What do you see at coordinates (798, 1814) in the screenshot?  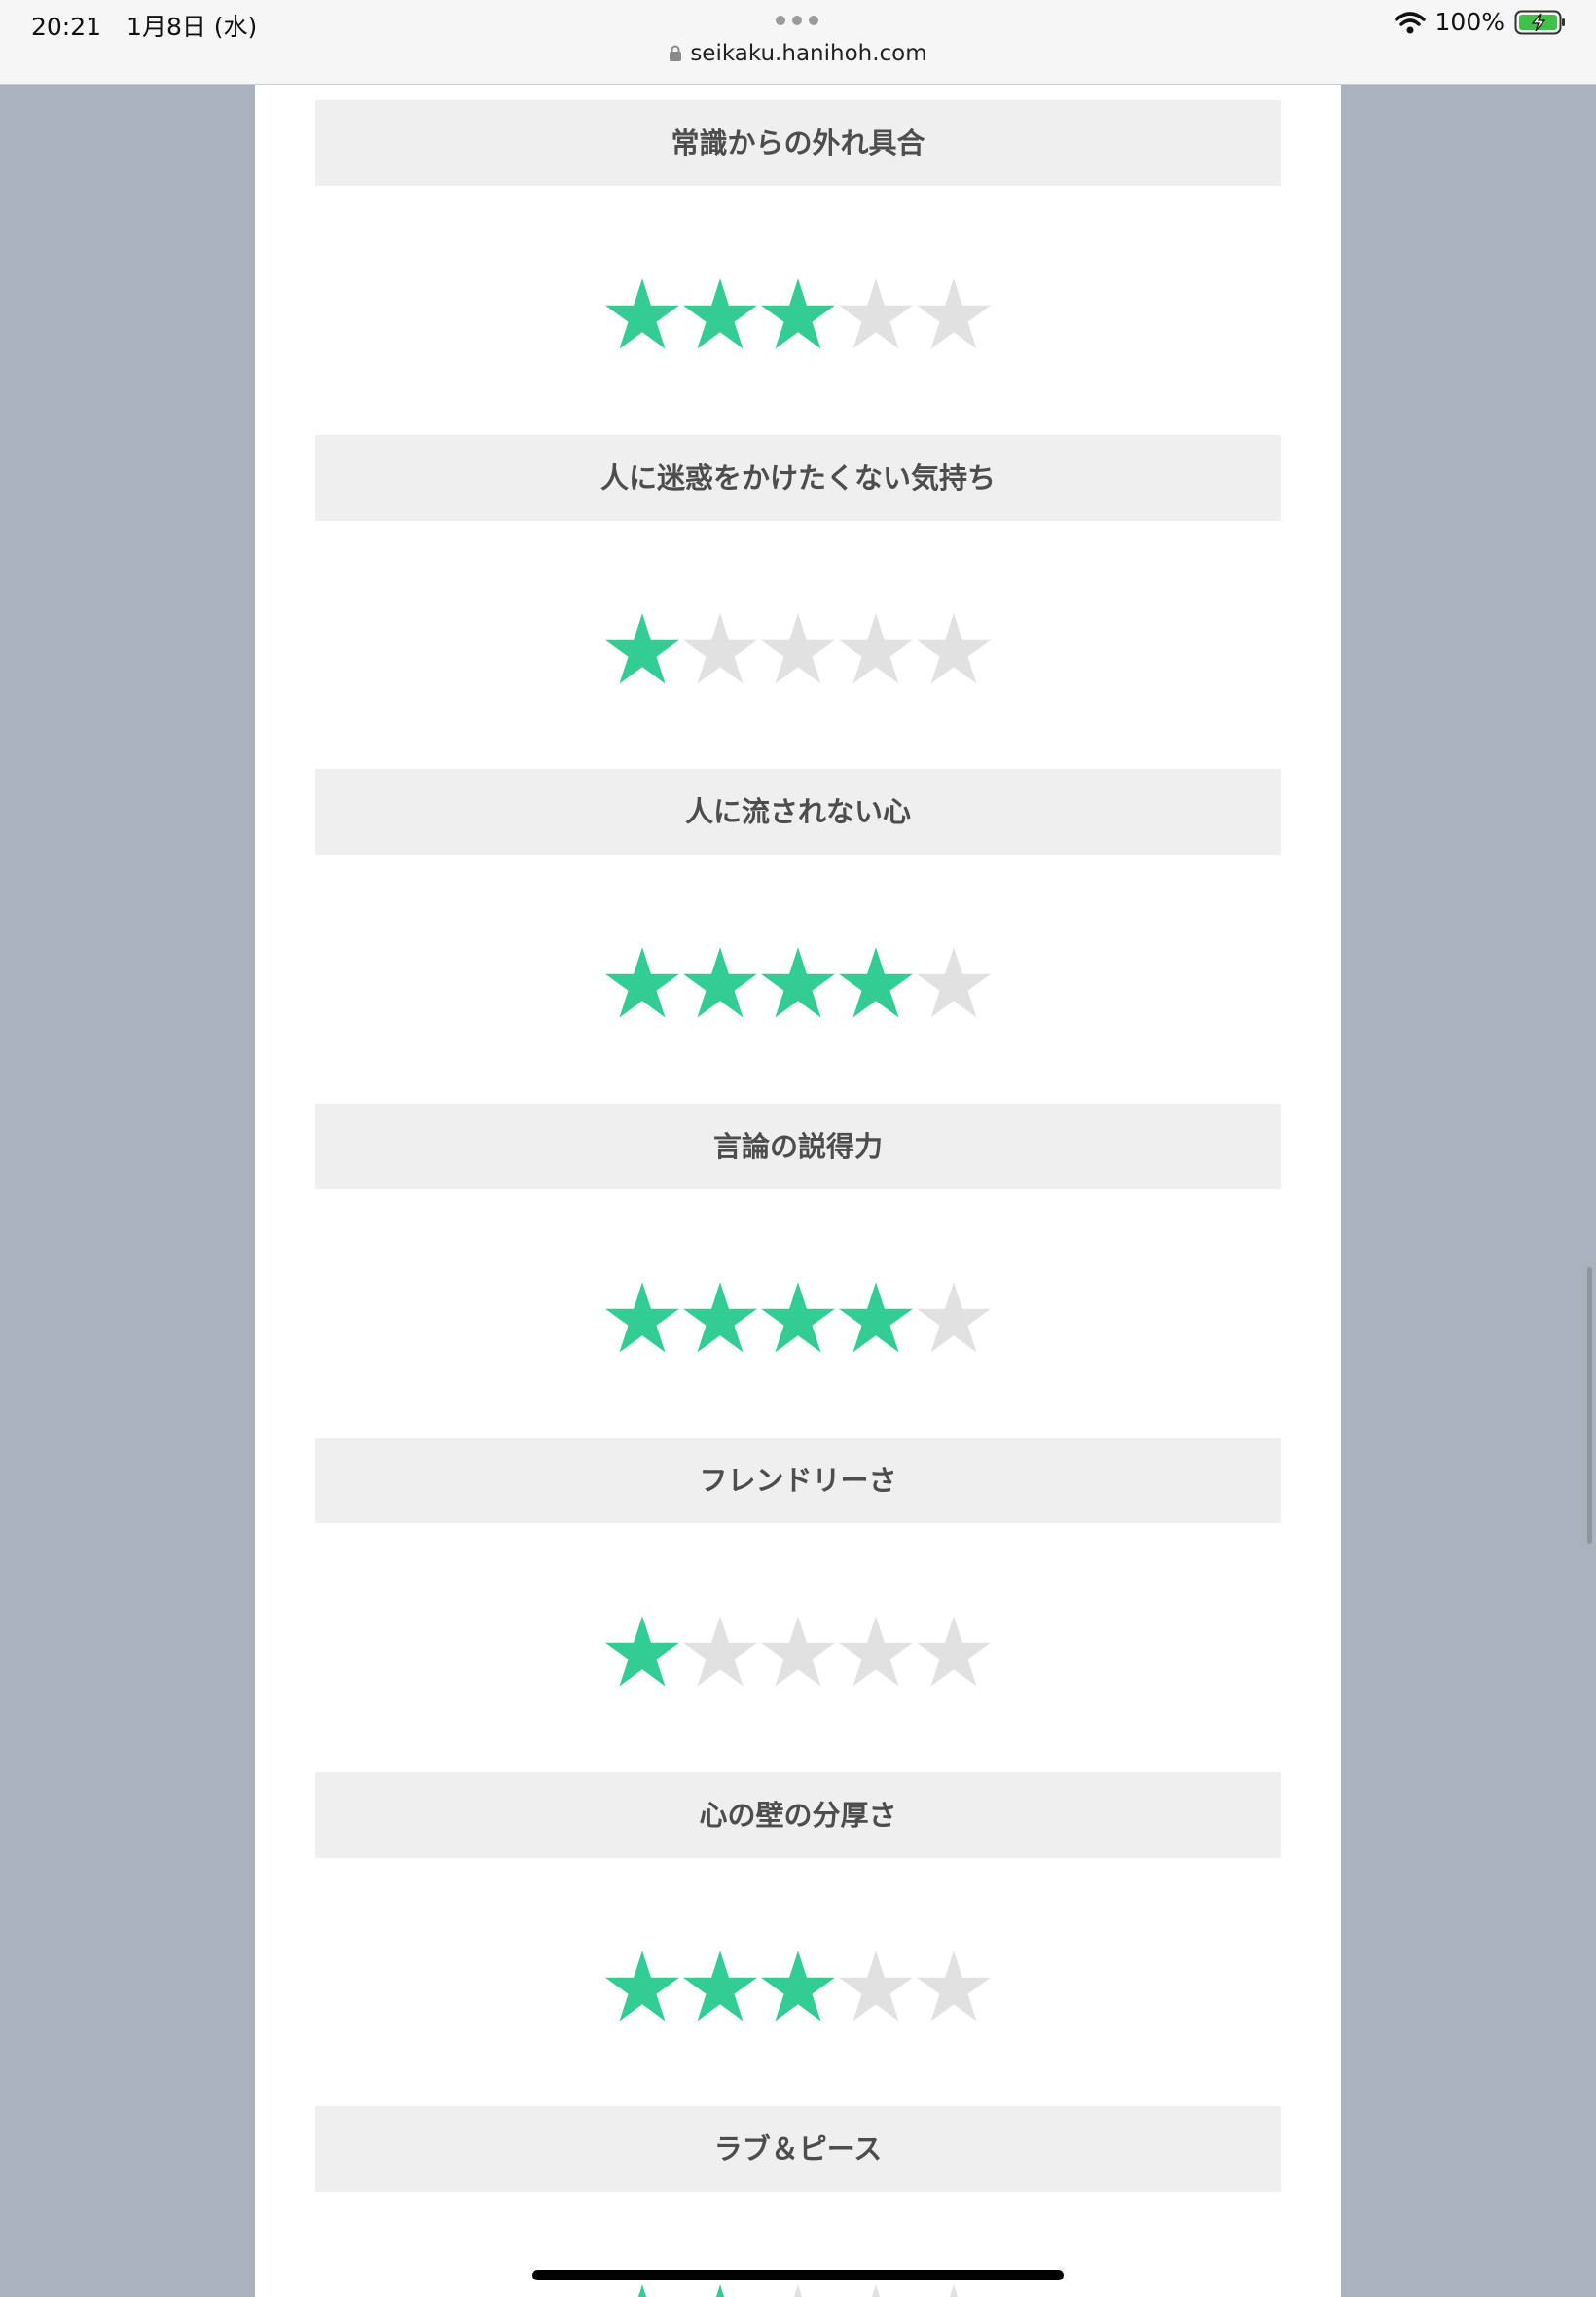 I see `rating-title: 心の壁の分厚さ` at bounding box center [798, 1814].